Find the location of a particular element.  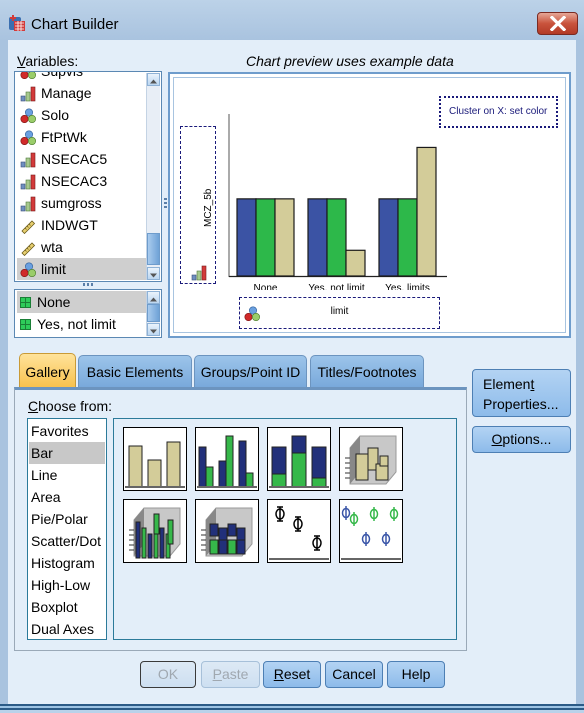

y-axis-label: MCZ_5b is located at coordinates (208, 207).